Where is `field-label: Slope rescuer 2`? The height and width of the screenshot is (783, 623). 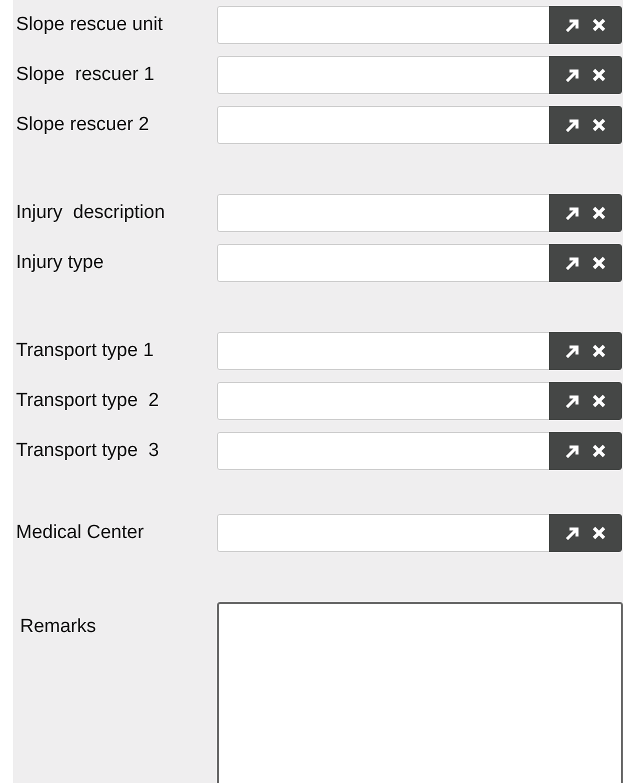
field-label: Slope rescuer 2 is located at coordinates (82, 125).